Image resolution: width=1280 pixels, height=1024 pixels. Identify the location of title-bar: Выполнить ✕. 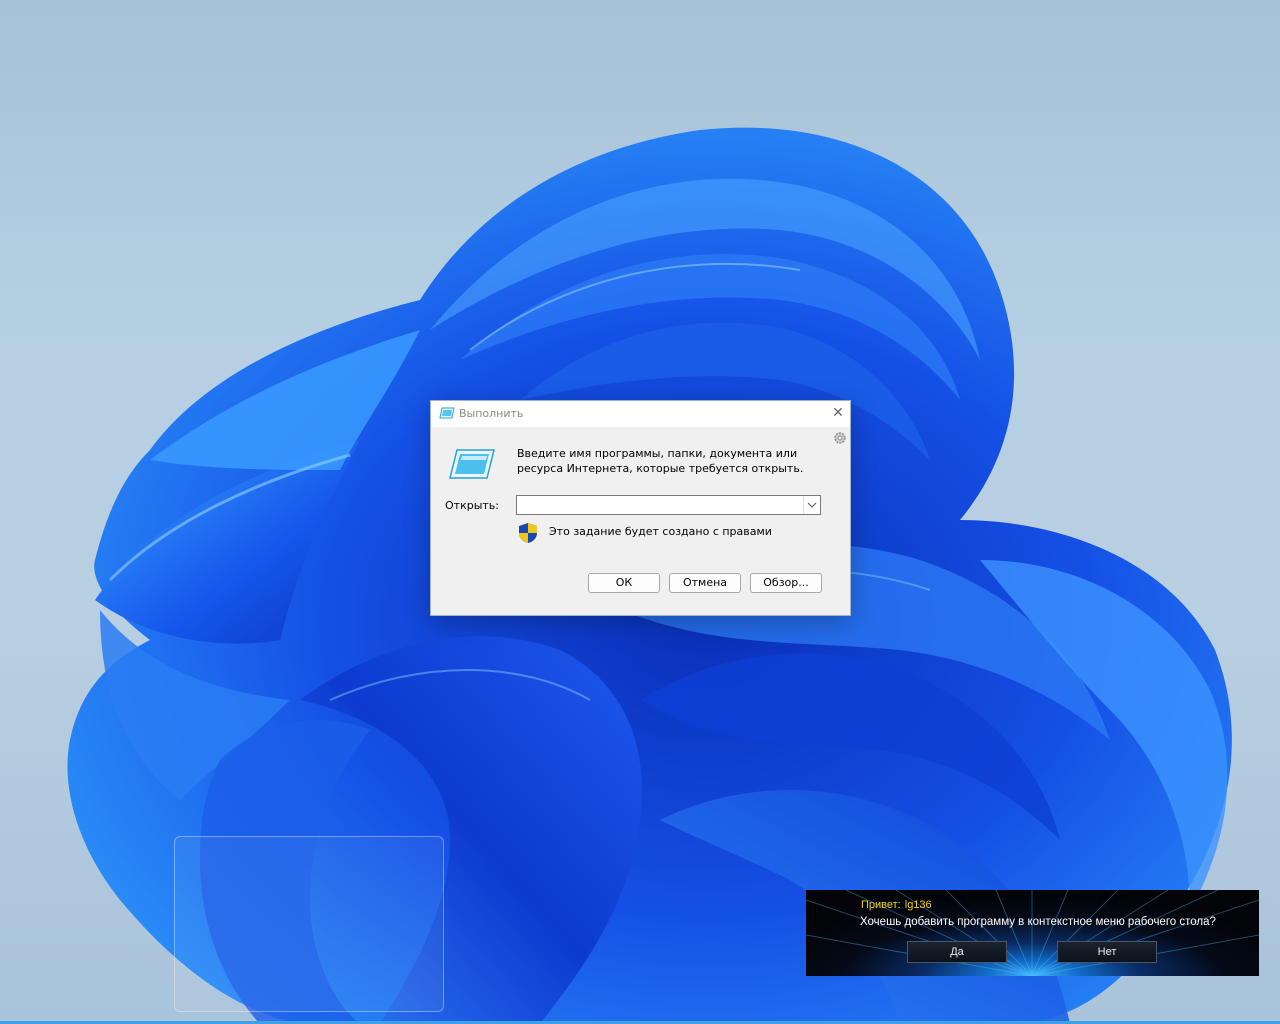
(640, 414).